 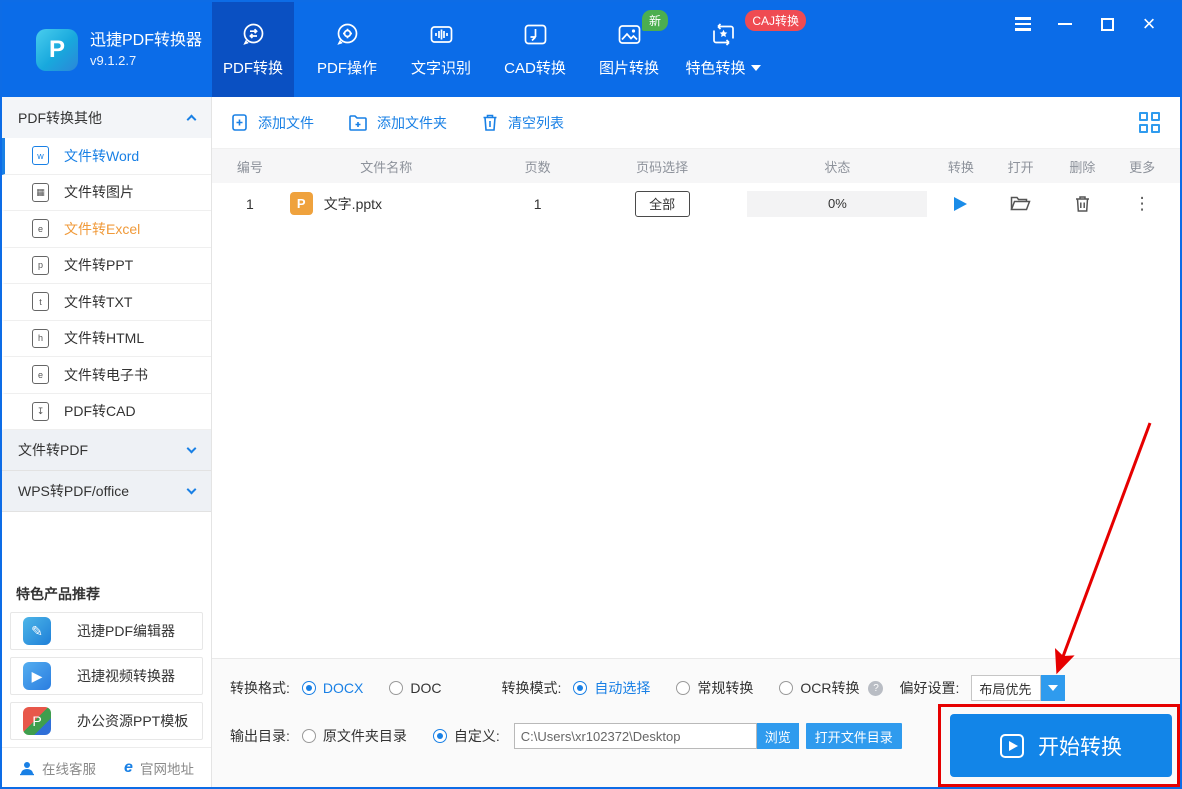 I want to click on promo-title: 特色产品推荐, so click(x=58, y=594).